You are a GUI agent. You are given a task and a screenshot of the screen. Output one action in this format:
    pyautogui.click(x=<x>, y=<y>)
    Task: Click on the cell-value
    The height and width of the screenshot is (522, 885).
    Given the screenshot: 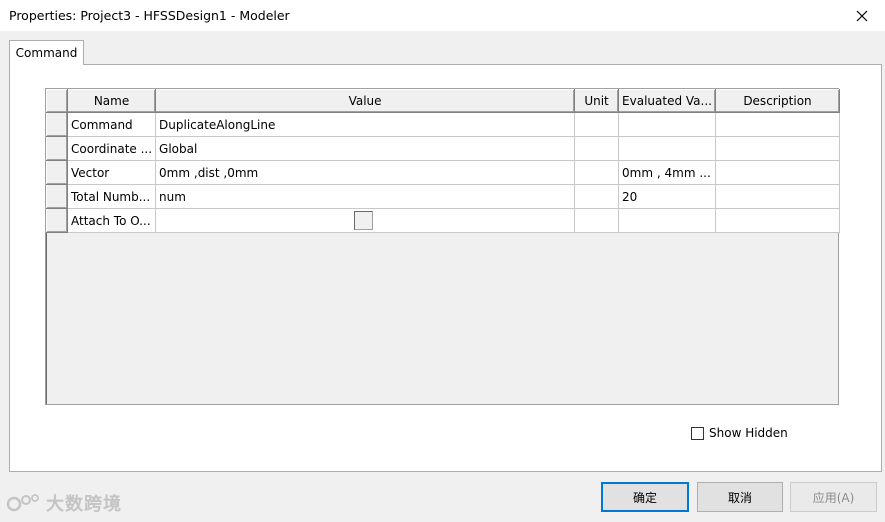 What is the action you would take?
    pyautogui.click(x=365, y=220)
    